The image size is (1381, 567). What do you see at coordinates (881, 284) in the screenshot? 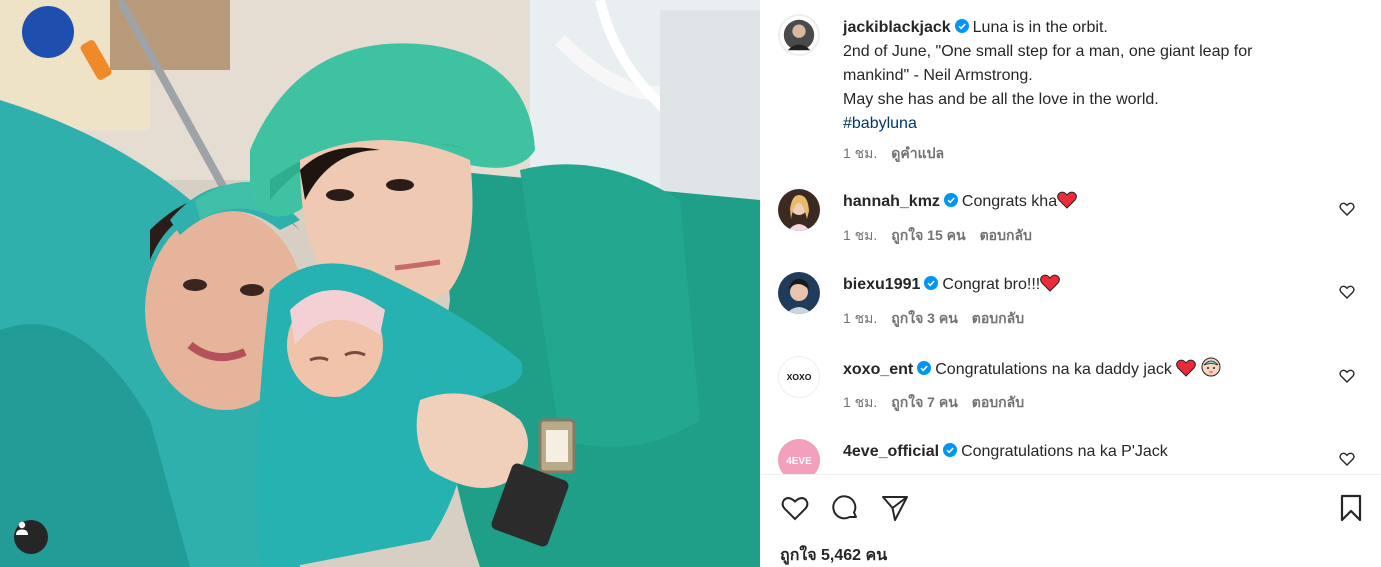
I see `comment-username: biexu1991` at bounding box center [881, 284].